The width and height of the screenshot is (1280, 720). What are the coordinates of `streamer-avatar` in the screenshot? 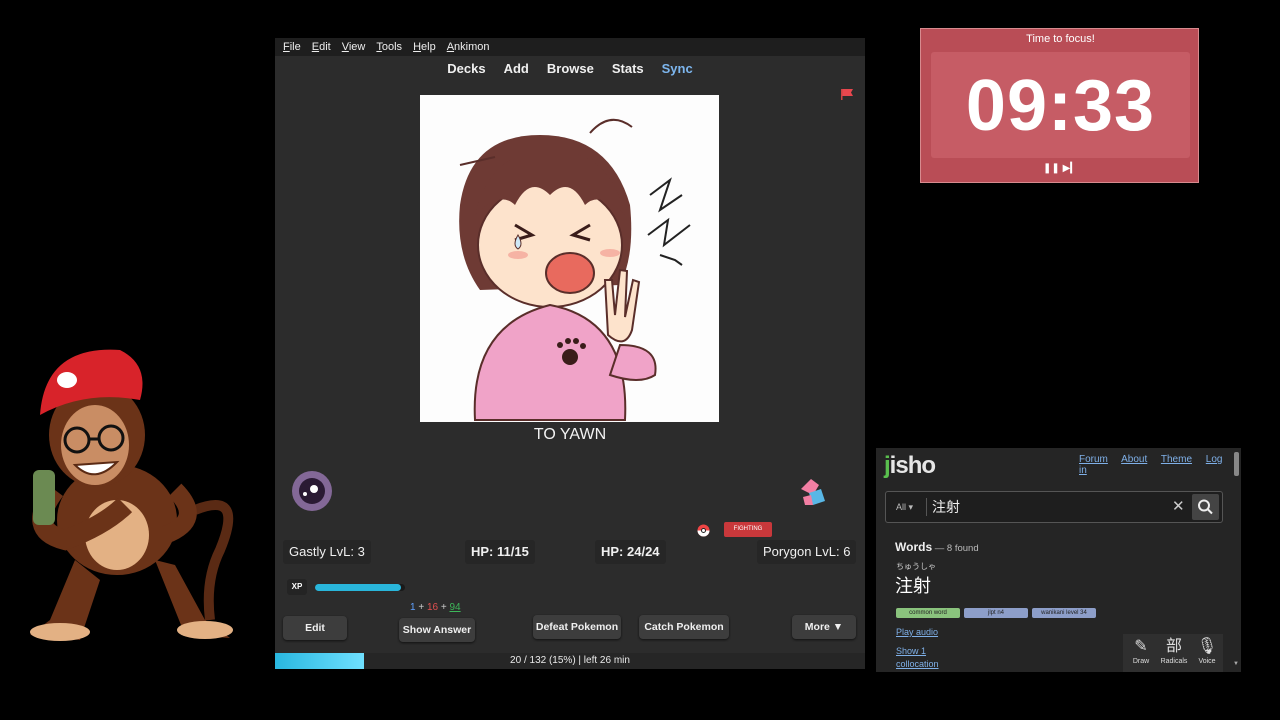 It's located at (132, 495).